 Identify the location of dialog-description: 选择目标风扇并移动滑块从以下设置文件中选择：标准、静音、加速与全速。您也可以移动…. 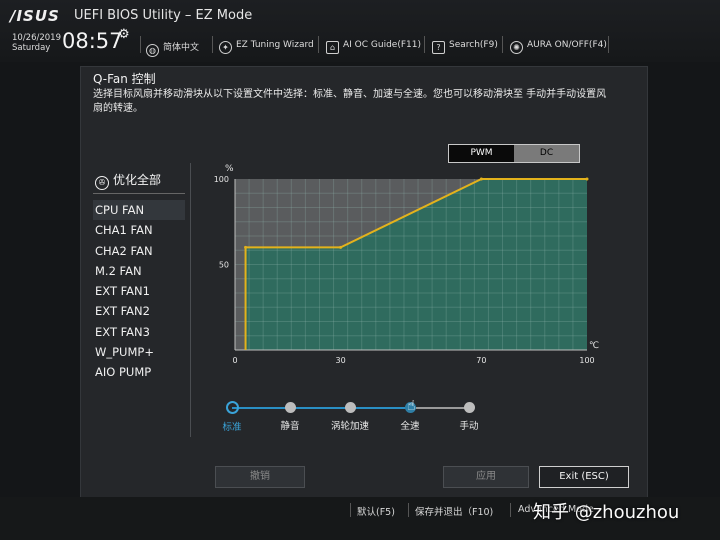
(350, 101).